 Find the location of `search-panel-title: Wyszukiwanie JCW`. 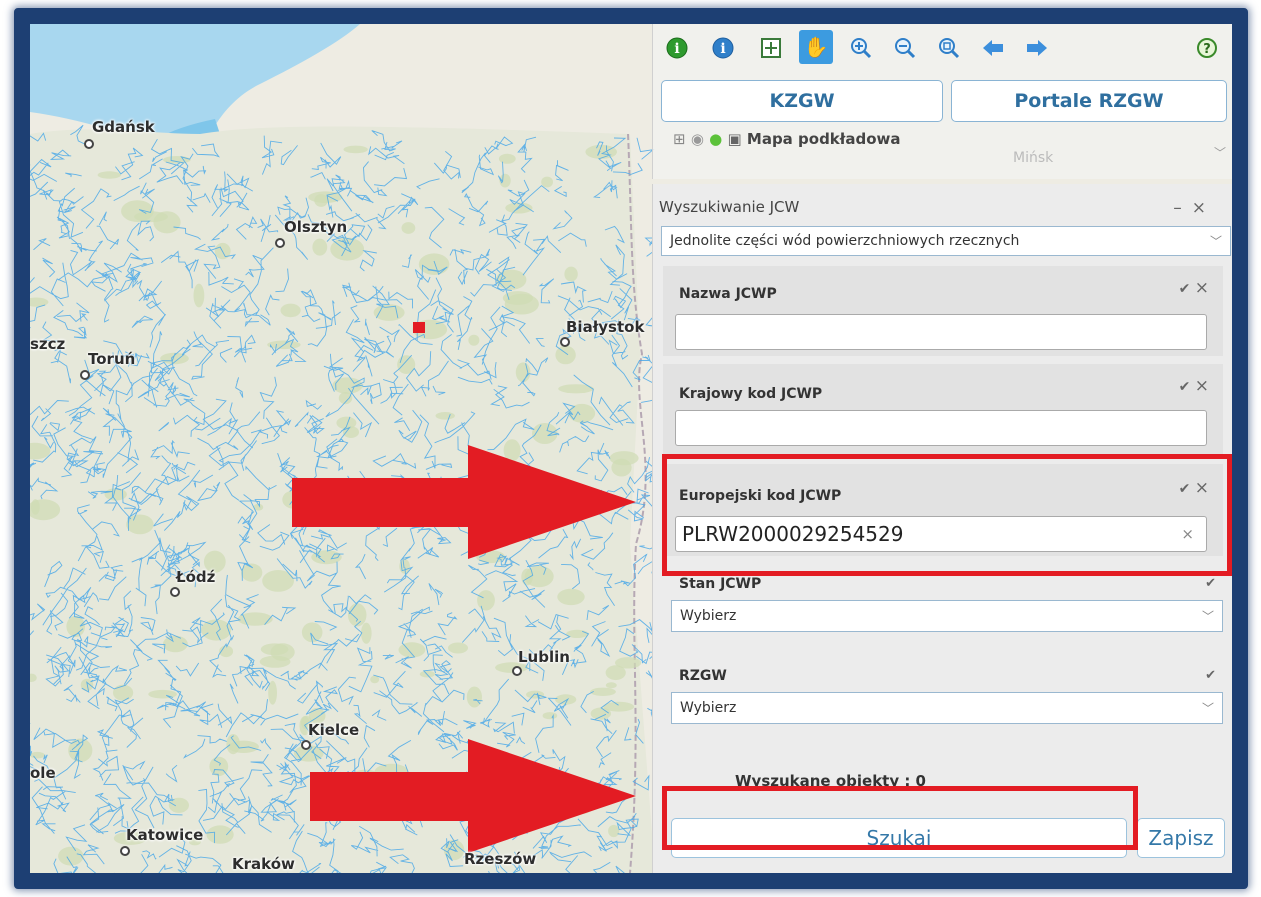

search-panel-title: Wyszukiwanie JCW is located at coordinates (729, 207).